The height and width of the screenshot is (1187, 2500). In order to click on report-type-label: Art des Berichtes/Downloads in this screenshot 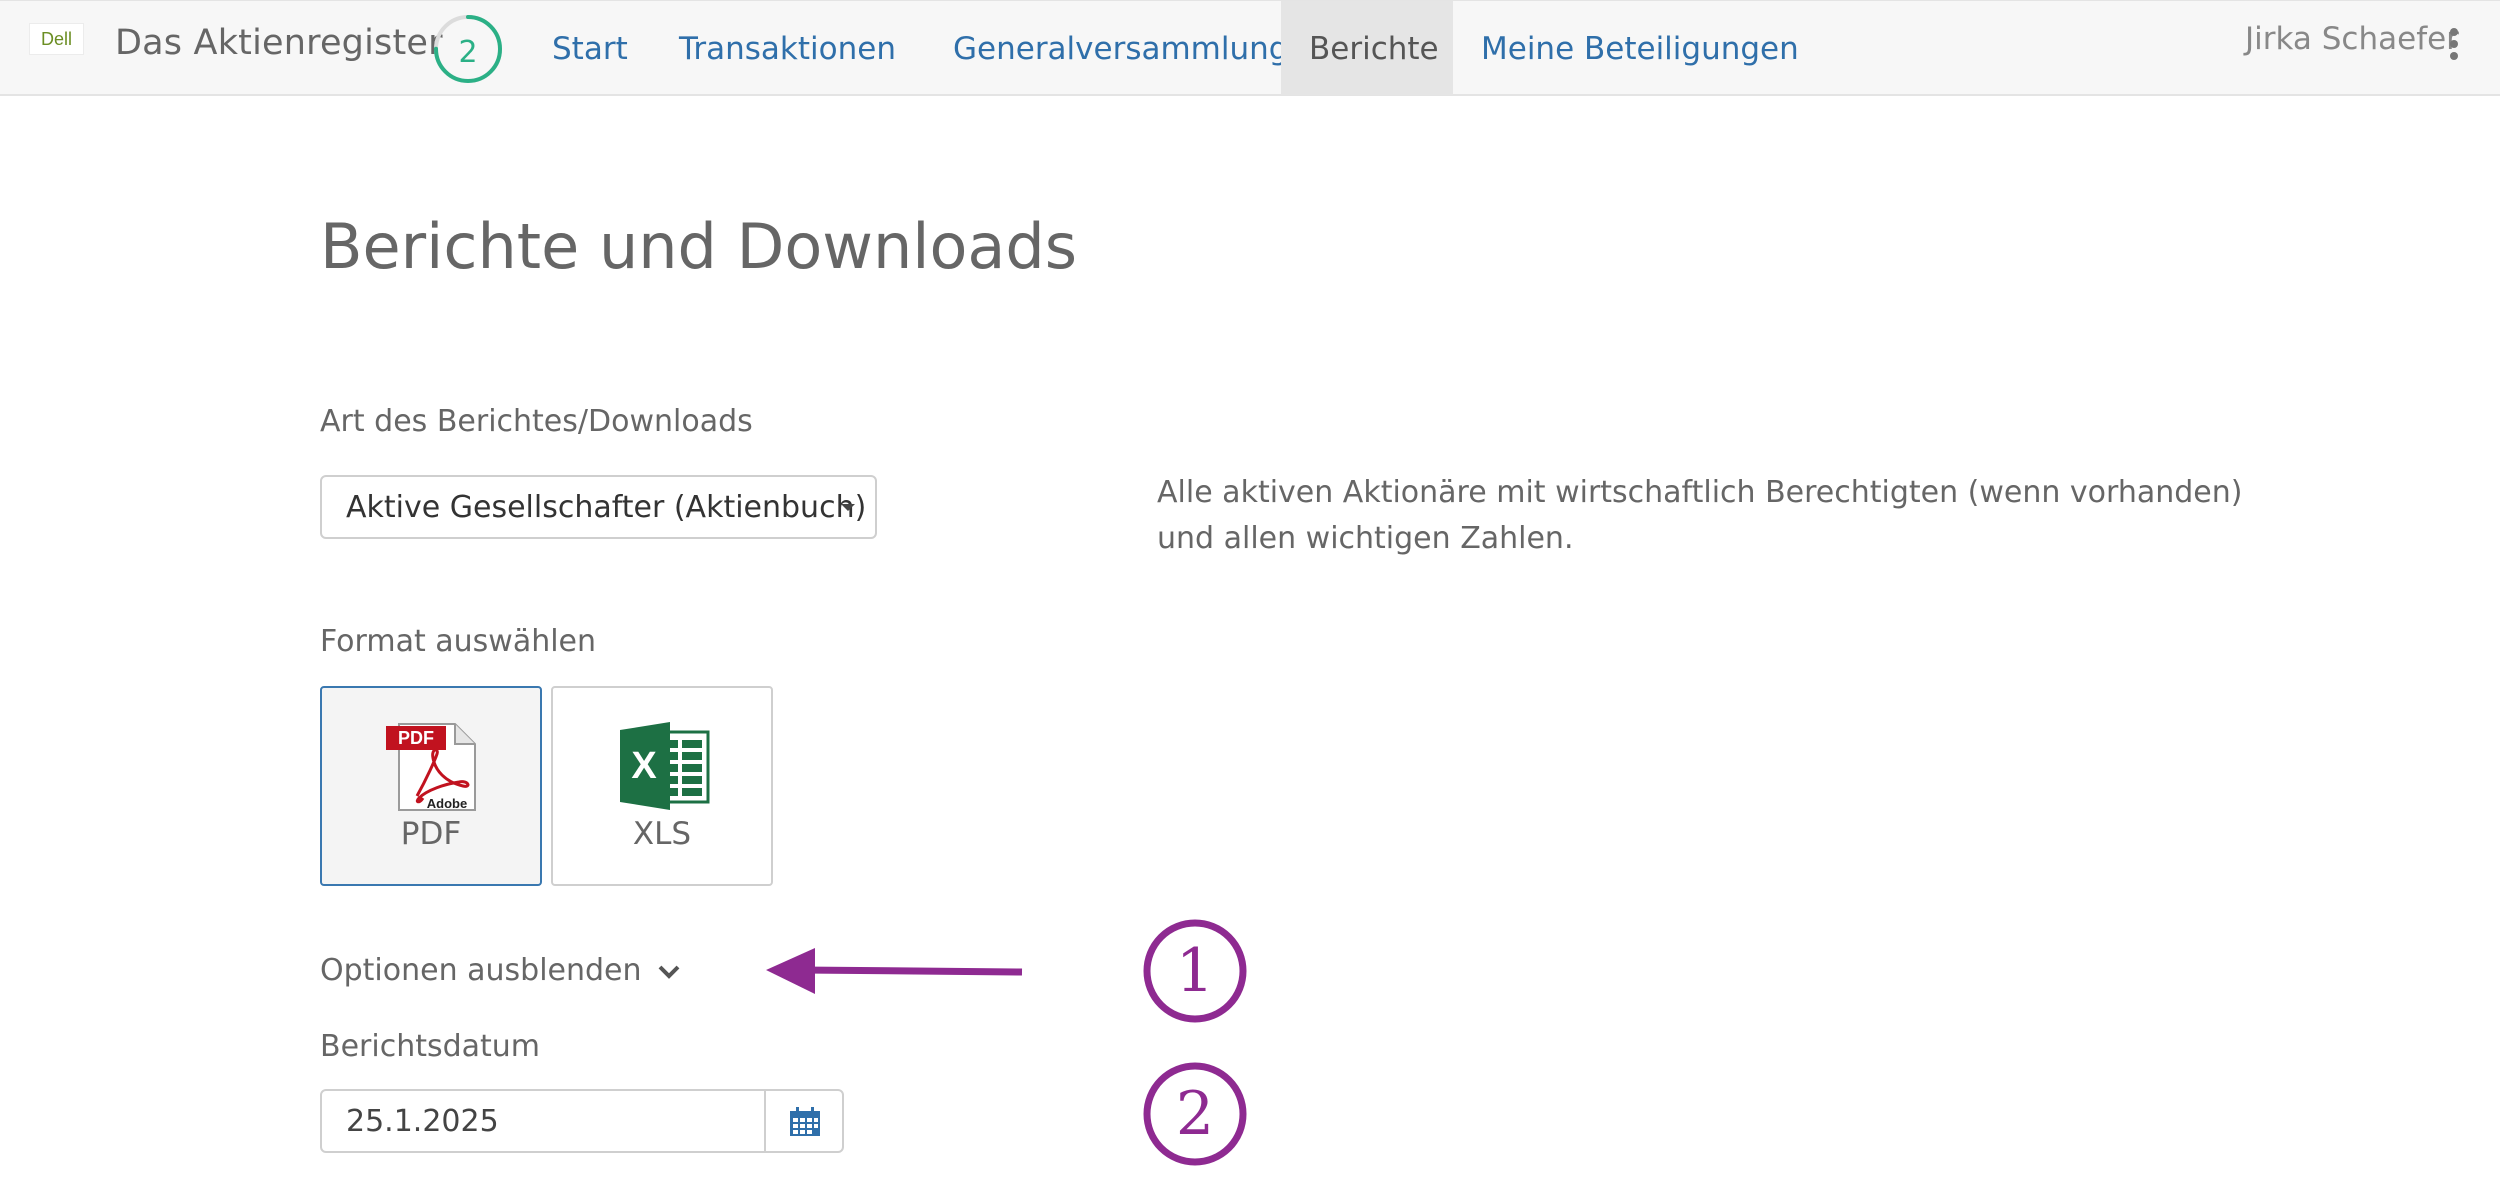, I will do `click(536, 421)`.